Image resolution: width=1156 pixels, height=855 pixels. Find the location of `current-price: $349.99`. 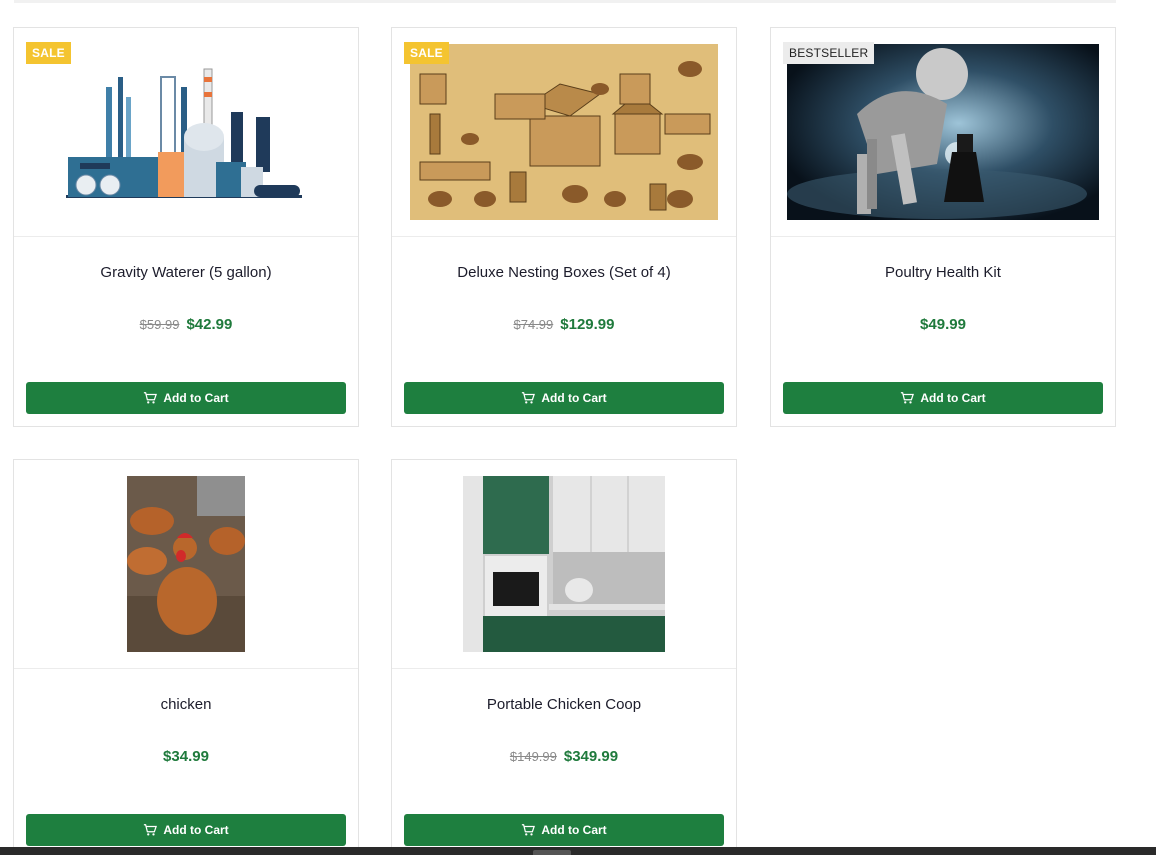

current-price: $349.99 is located at coordinates (591, 756).